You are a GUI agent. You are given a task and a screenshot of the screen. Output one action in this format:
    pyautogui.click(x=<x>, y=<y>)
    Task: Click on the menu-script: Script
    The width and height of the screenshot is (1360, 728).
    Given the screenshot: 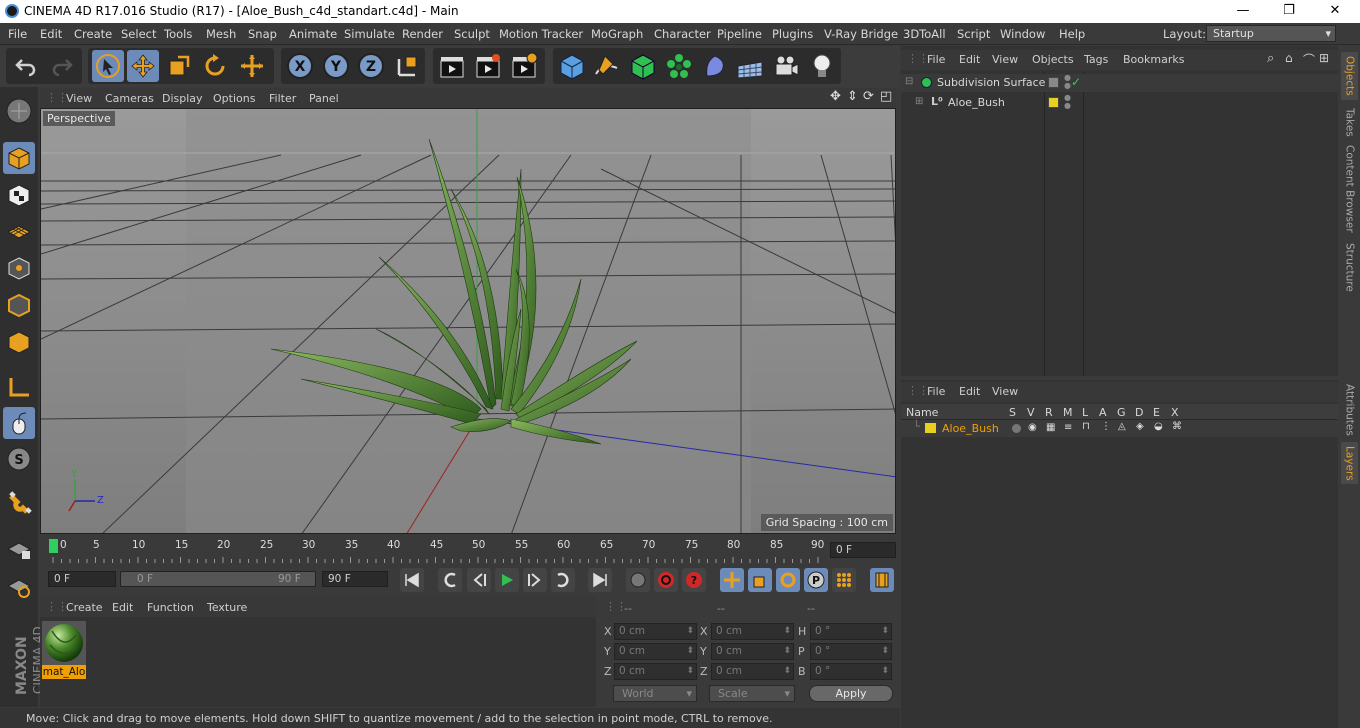 What is the action you would take?
    pyautogui.click(x=973, y=34)
    